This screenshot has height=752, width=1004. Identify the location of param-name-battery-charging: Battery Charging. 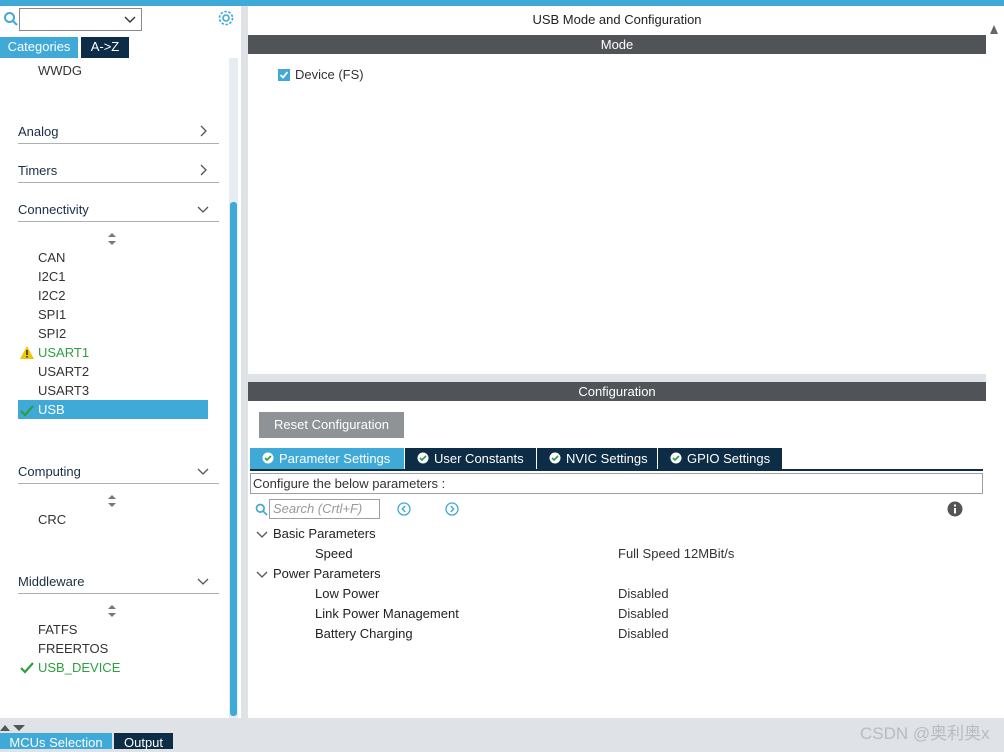
(364, 633).